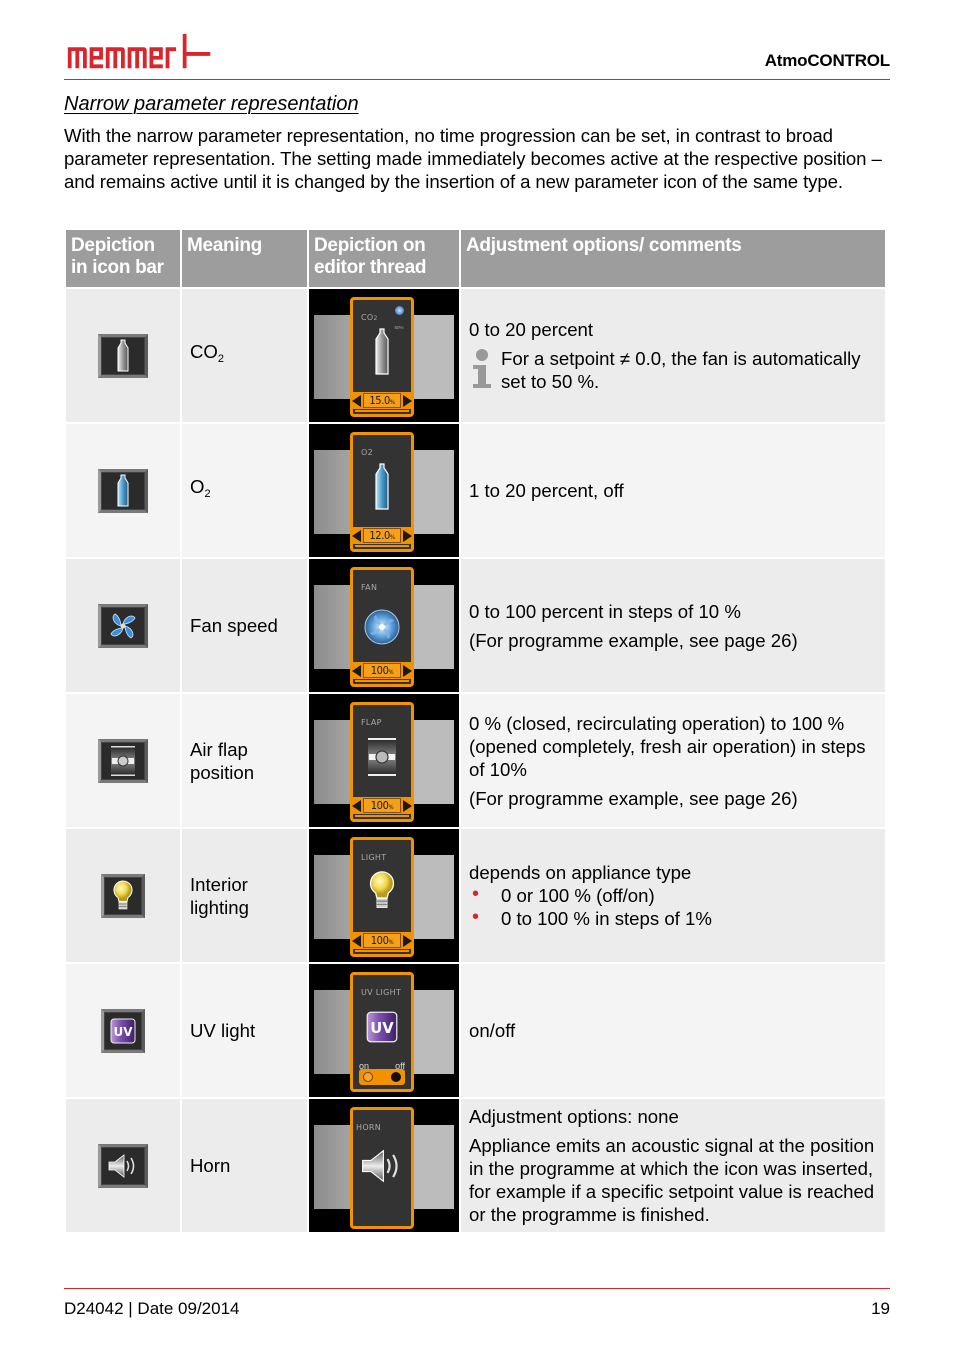 The image size is (954, 1354). I want to click on editor-thread-cell: FAN 100%, so click(384, 625).